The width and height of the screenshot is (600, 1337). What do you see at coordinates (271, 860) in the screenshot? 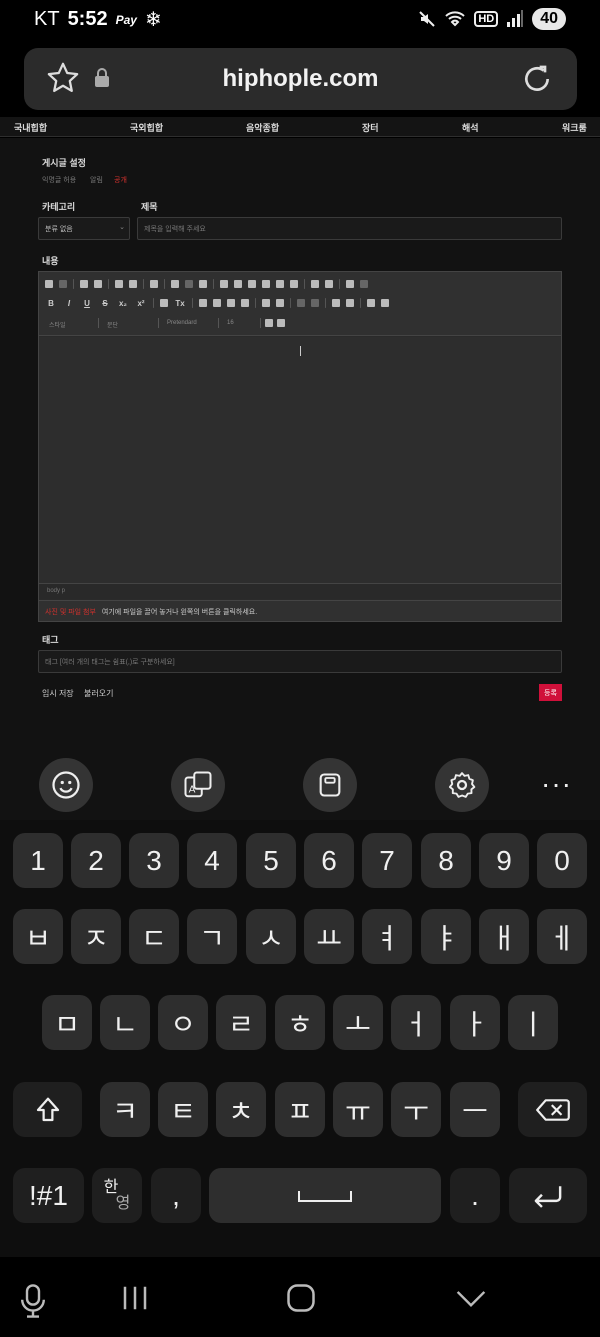
I see `key-5: 5` at bounding box center [271, 860].